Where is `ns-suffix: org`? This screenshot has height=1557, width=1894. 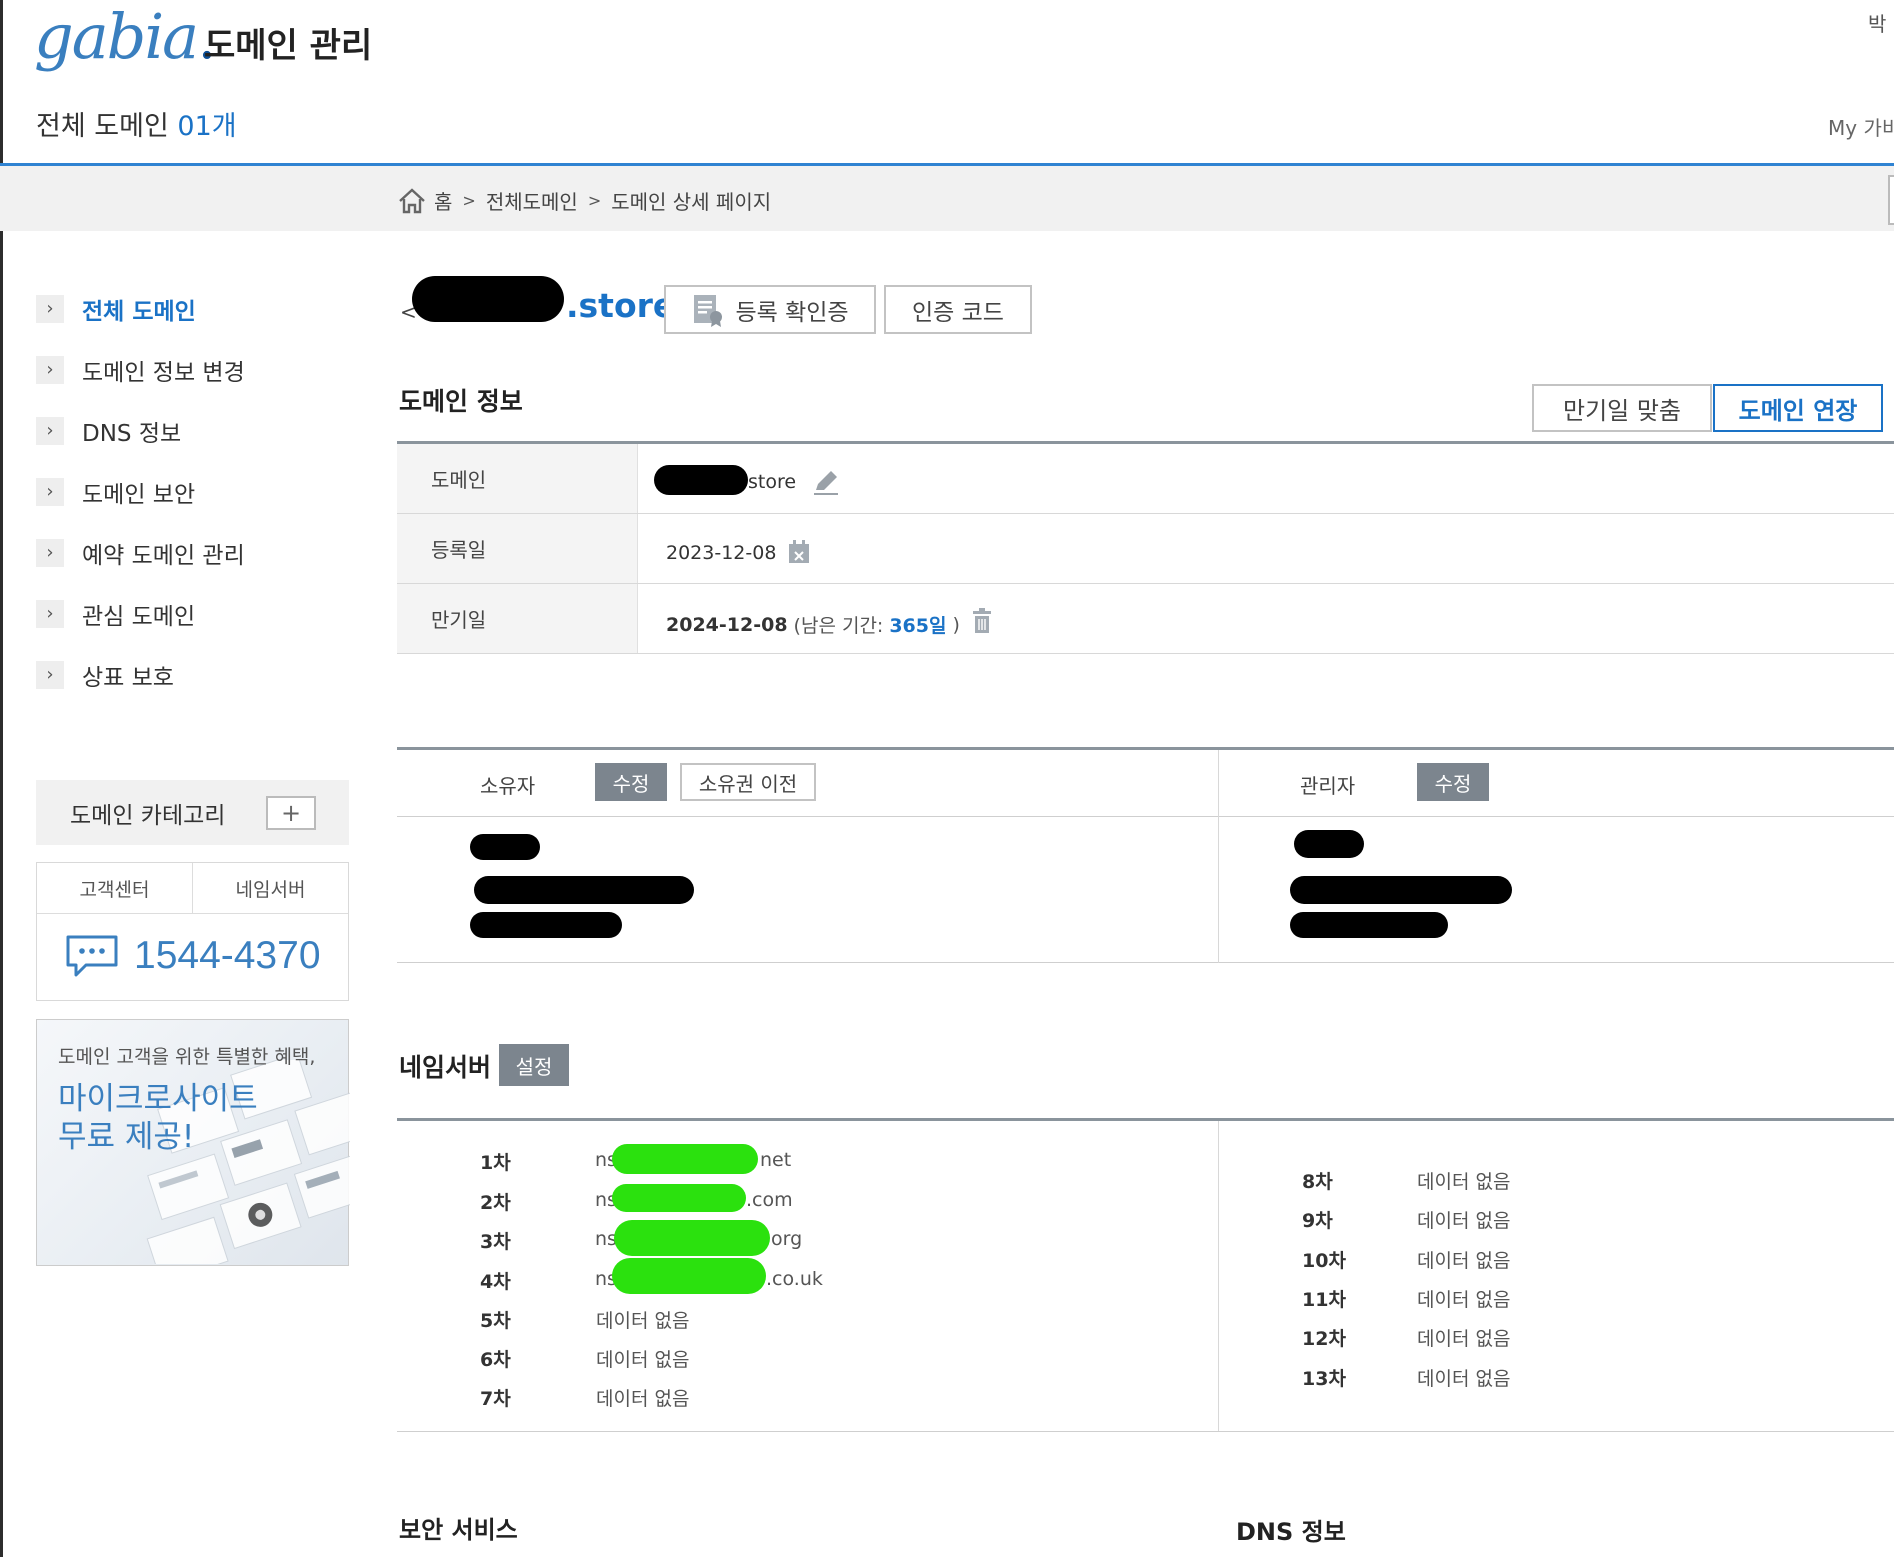
ns-suffix: org is located at coordinates (787, 1239).